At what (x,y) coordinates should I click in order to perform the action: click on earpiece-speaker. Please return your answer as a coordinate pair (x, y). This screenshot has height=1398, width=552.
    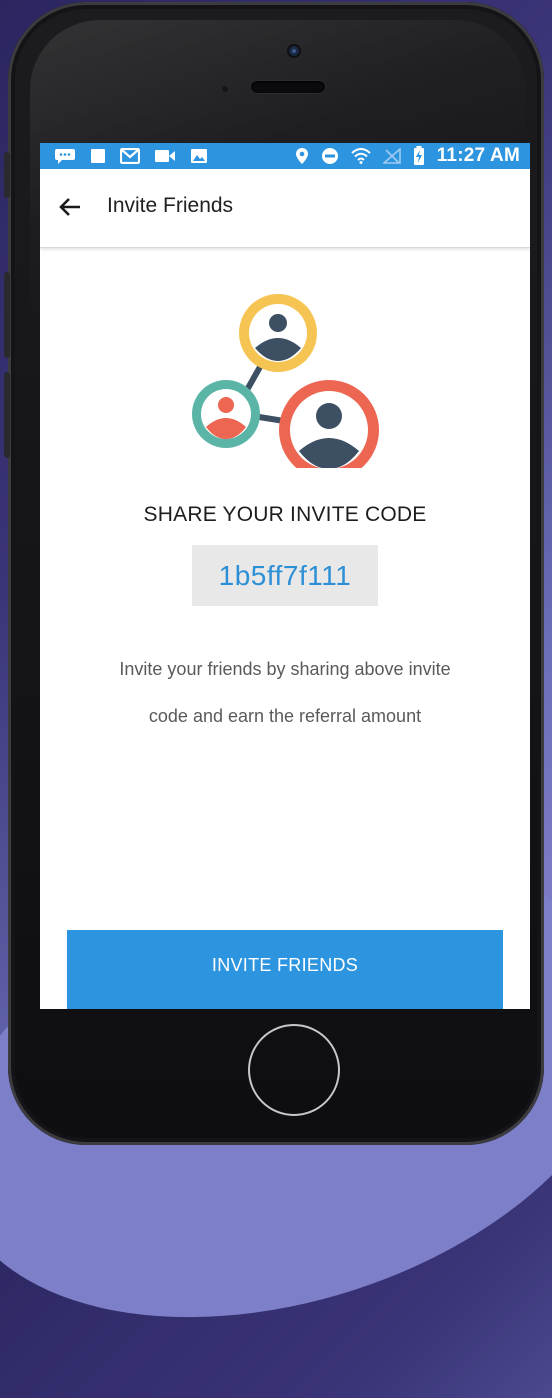
    Looking at the image, I should click on (288, 87).